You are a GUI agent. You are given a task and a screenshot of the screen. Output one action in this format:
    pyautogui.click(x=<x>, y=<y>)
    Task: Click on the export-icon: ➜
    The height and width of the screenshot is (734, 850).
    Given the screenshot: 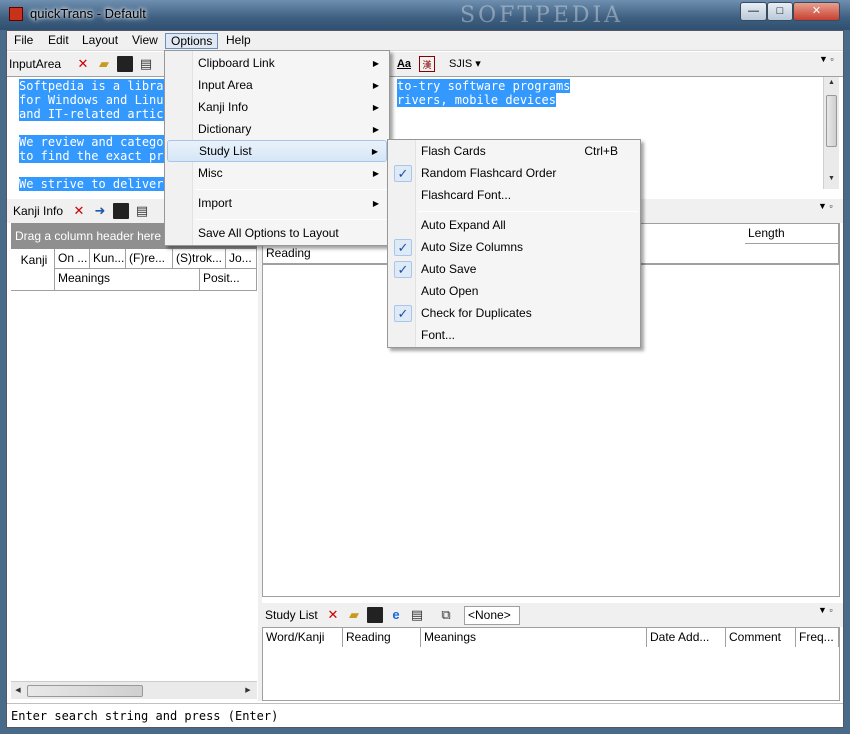 What is the action you would take?
    pyautogui.click(x=100, y=211)
    